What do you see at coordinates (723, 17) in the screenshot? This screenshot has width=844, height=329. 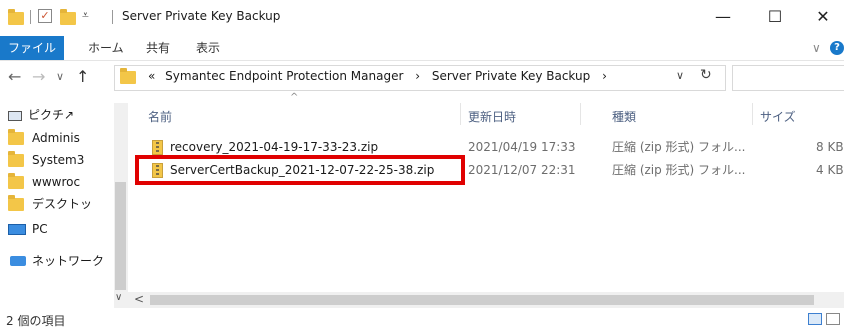 I see `minimize-button: —` at bounding box center [723, 17].